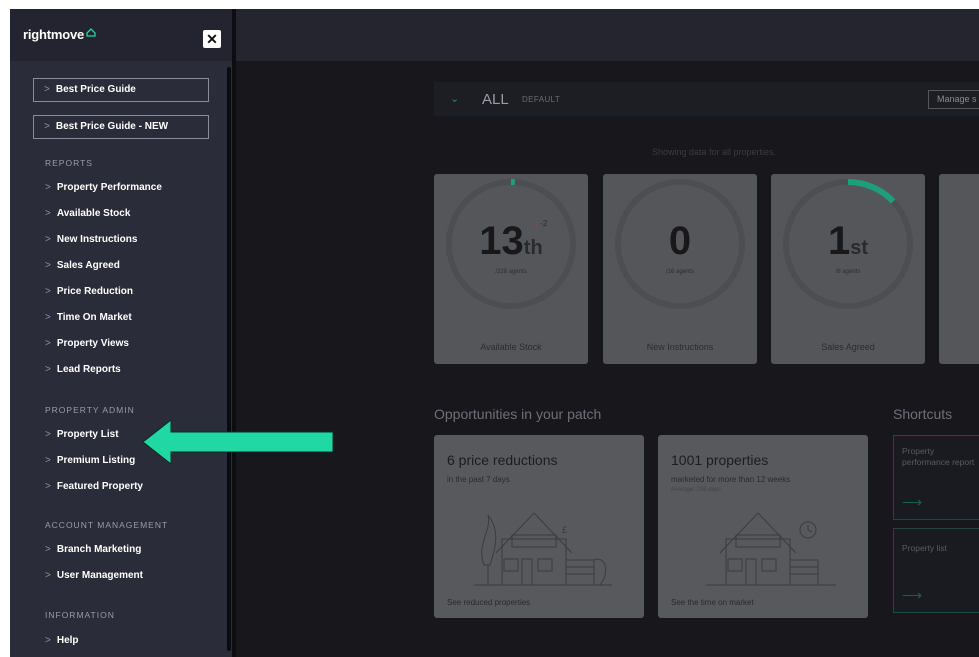 The width and height of the screenshot is (979, 657). Describe the element at coordinates (112, 126) in the screenshot. I see `button-label: Best Price Guide - NEW` at that location.